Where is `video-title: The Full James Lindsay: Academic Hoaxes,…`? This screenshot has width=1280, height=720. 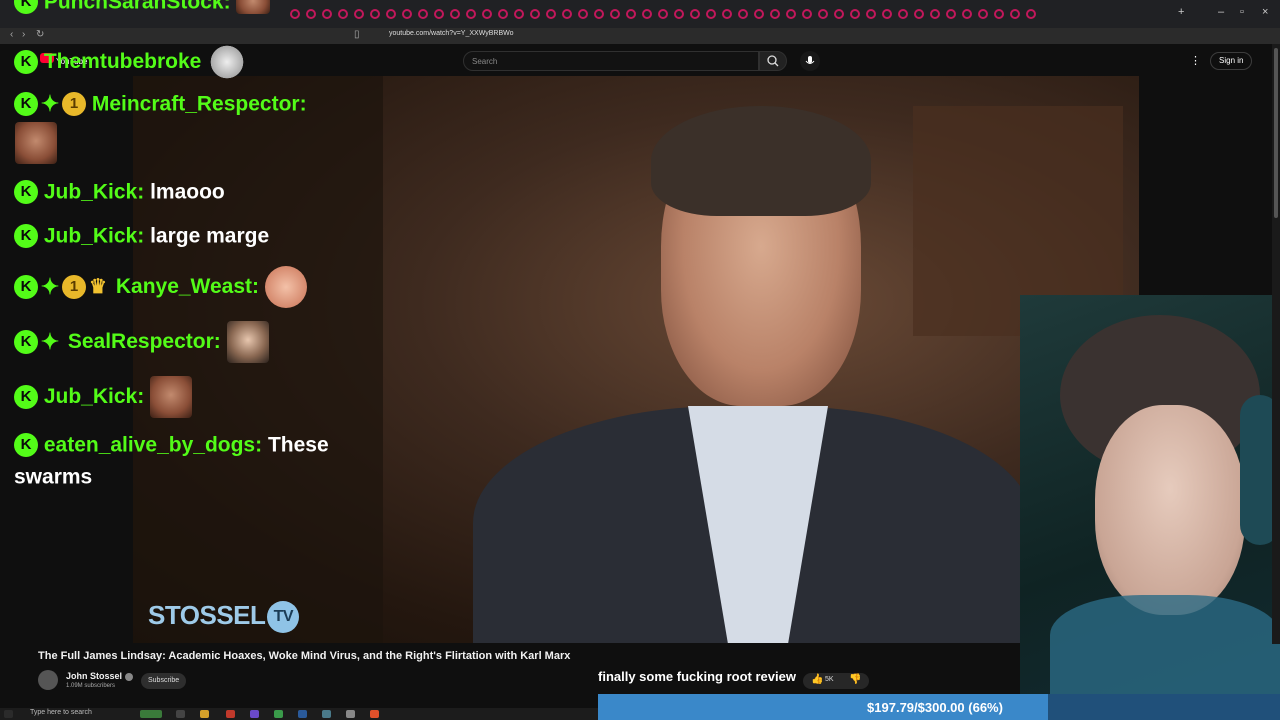 video-title: The Full James Lindsay: Academic Hoaxes,… is located at coordinates (304, 656).